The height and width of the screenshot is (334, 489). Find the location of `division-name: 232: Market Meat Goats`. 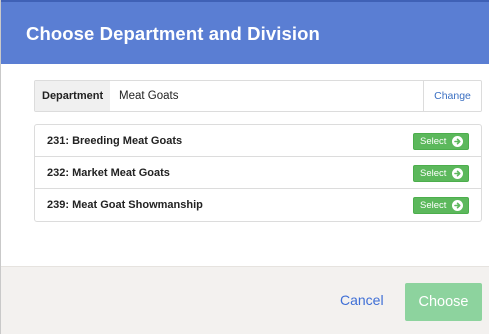

division-name: 232: Market Meat Goats is located at coordinates (108, 173).